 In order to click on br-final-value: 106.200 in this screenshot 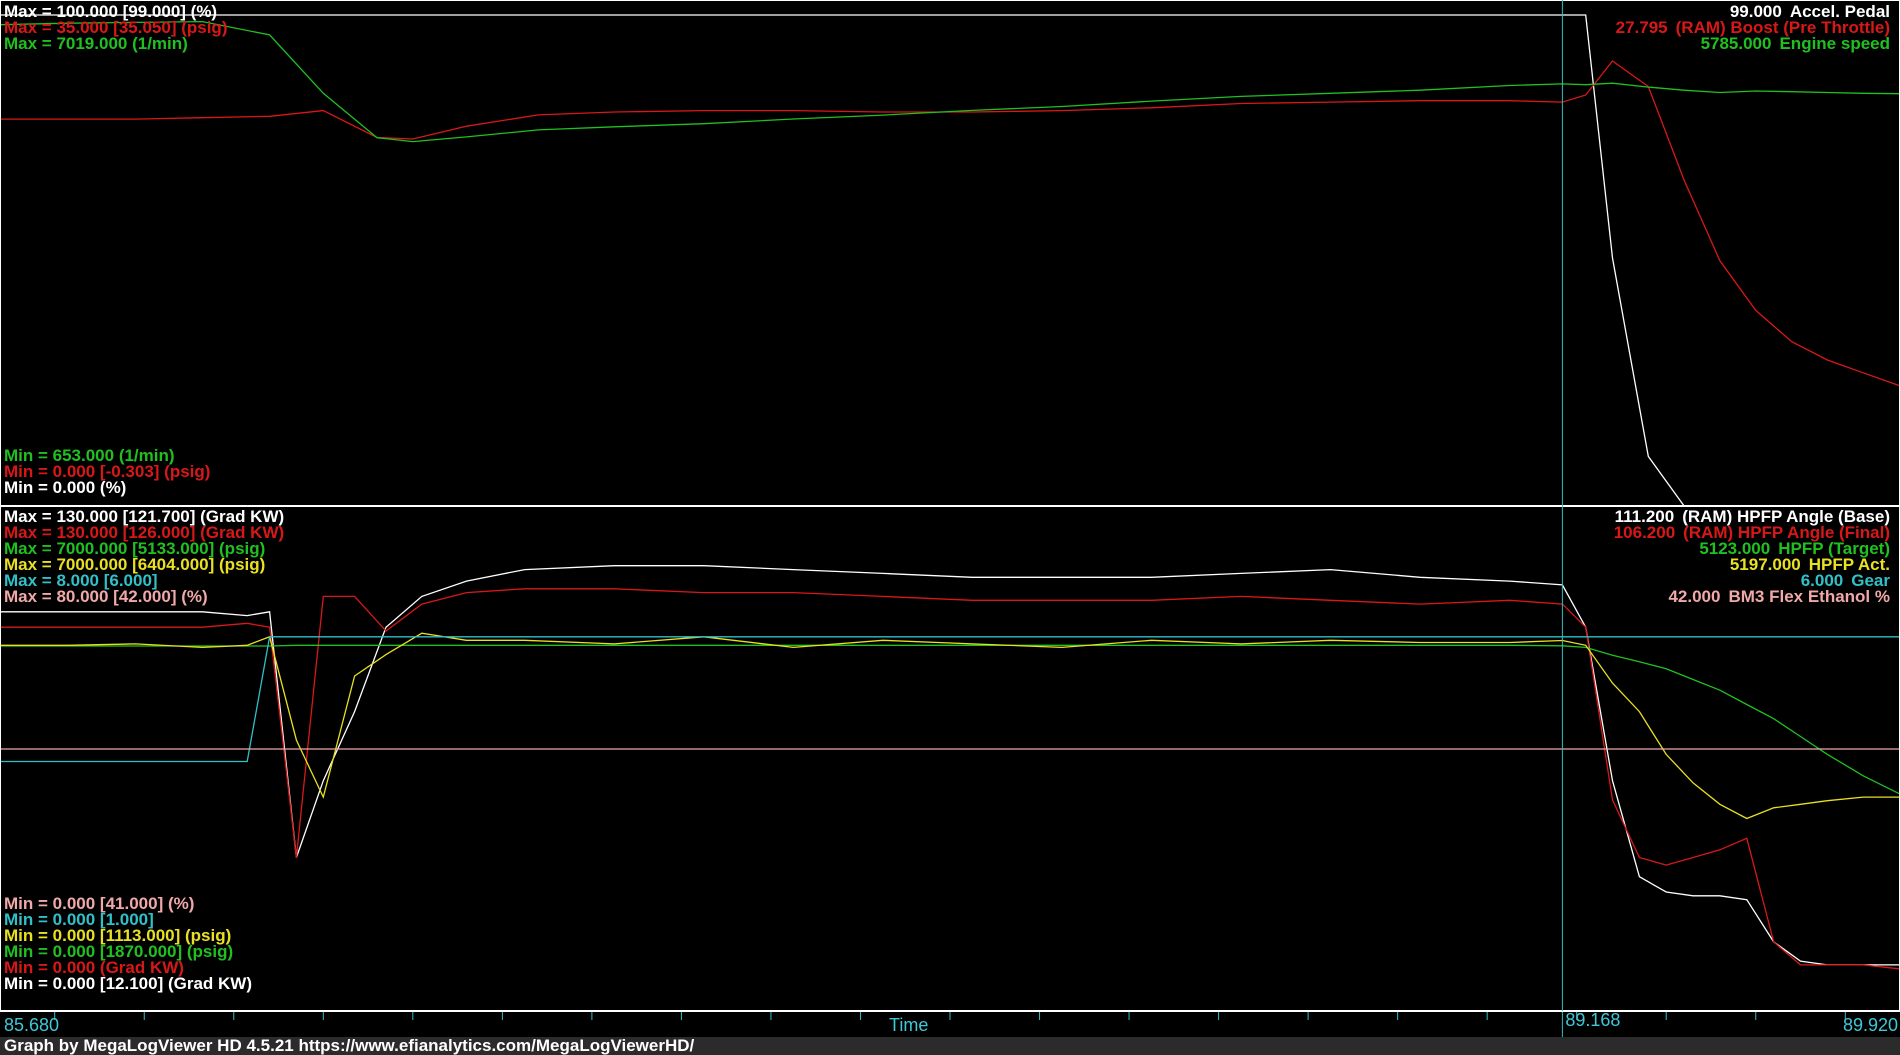, I will do `click(1644, 532)`.